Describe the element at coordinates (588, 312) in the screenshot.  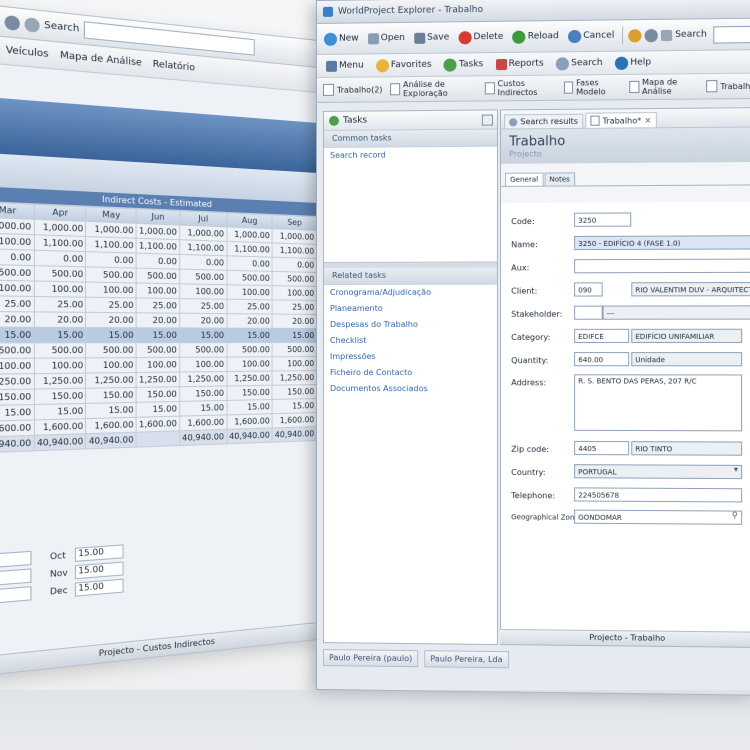
I see `stakeholder-code-field` at that location.